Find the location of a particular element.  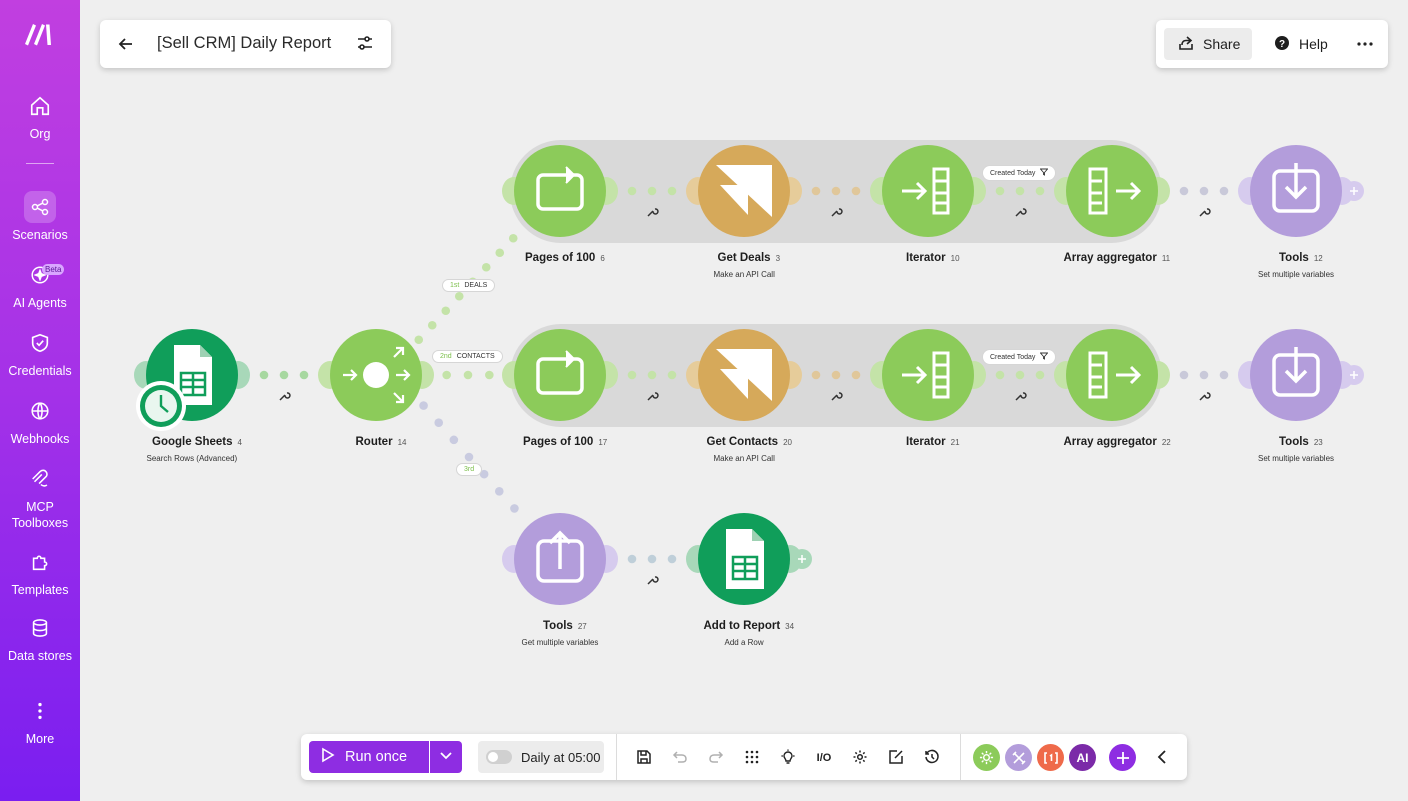

run-options-dropdown is located at coordinates (446, 757).